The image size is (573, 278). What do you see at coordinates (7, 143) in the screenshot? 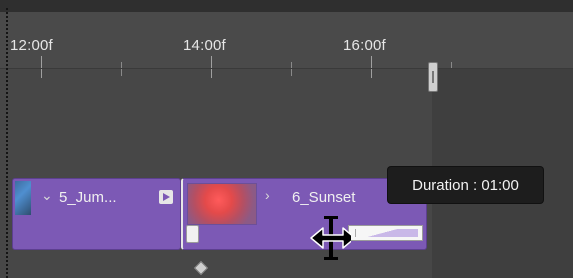
I see `dotted-border` at bounding box center [7, 143].